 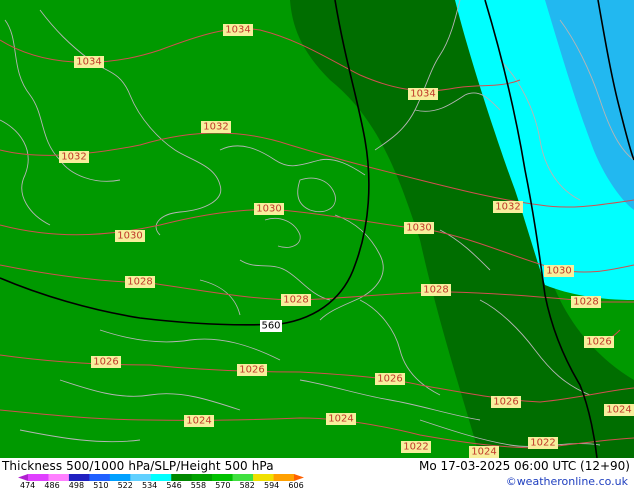 What do you see at coordinates (247, 485) in the screenshot?
I see `legend-tick-label: 582` at bounding box center [247, 485].